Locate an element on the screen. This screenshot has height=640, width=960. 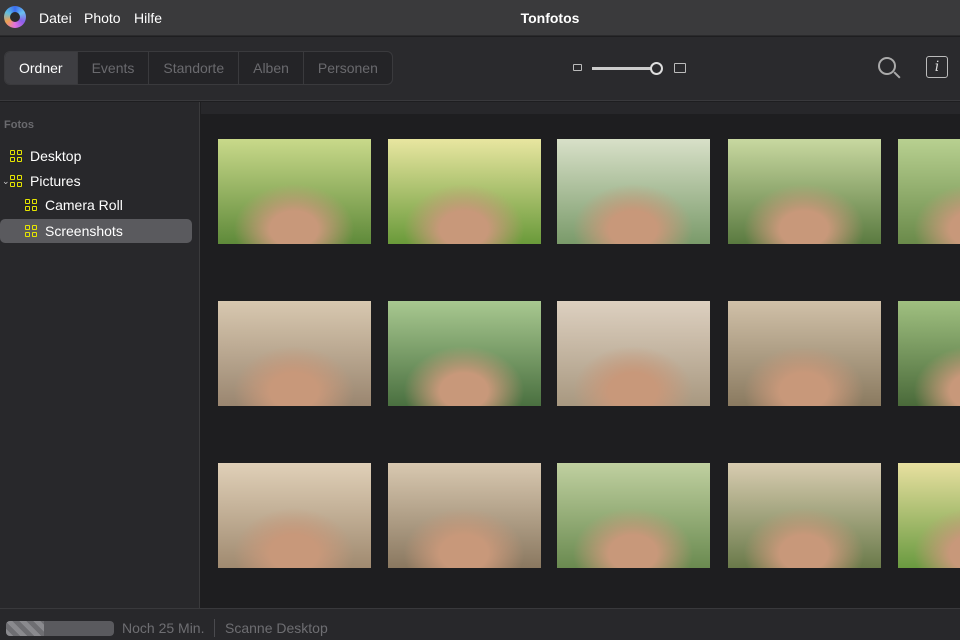
sidebar-item-label: Desktop is located at coordinates (56, 156).